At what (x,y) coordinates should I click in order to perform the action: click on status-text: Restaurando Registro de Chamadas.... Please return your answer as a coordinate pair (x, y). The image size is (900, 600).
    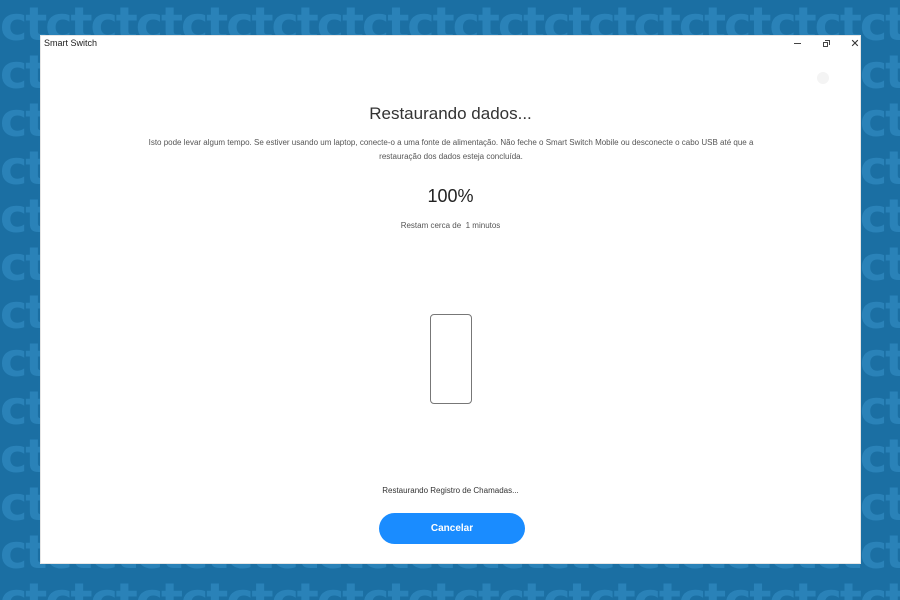
    Looking at the image, I should click on (450, 490).